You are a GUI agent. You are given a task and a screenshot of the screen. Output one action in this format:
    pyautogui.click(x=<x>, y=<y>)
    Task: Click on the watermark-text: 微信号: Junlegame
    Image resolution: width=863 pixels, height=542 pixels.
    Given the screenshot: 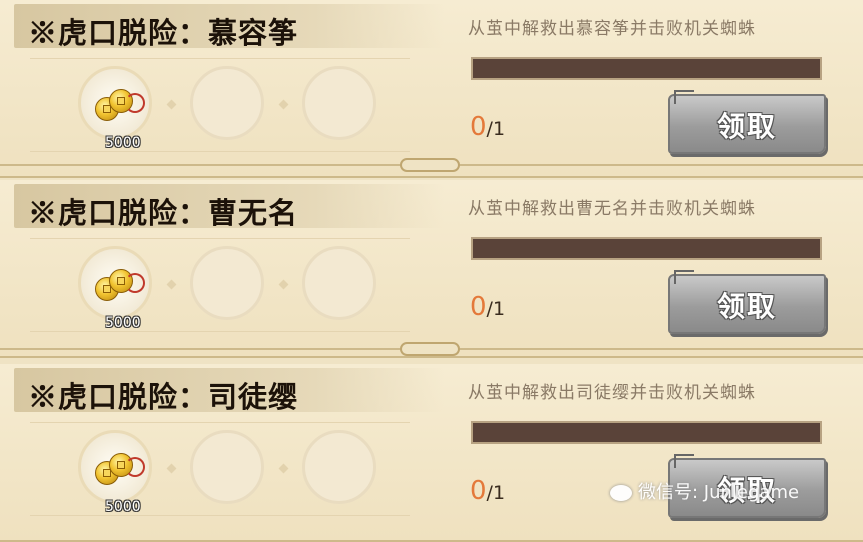 What is the action you would take?
    pyautogui.click(x=719, y=492)
    